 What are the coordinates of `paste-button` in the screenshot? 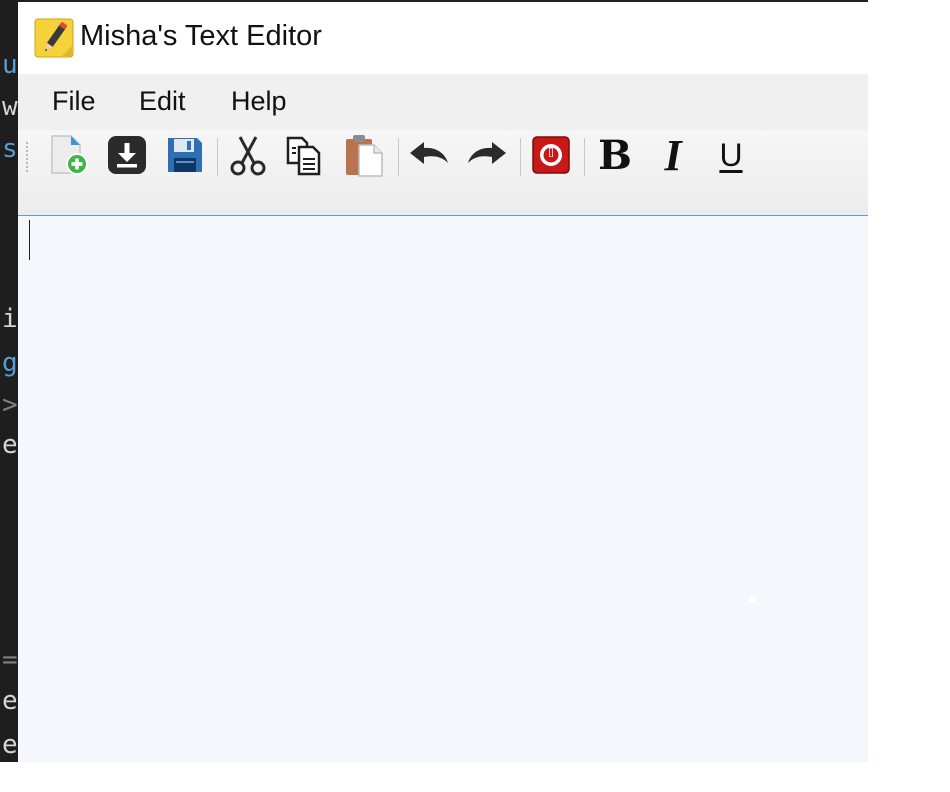 It's located at (364, 155).